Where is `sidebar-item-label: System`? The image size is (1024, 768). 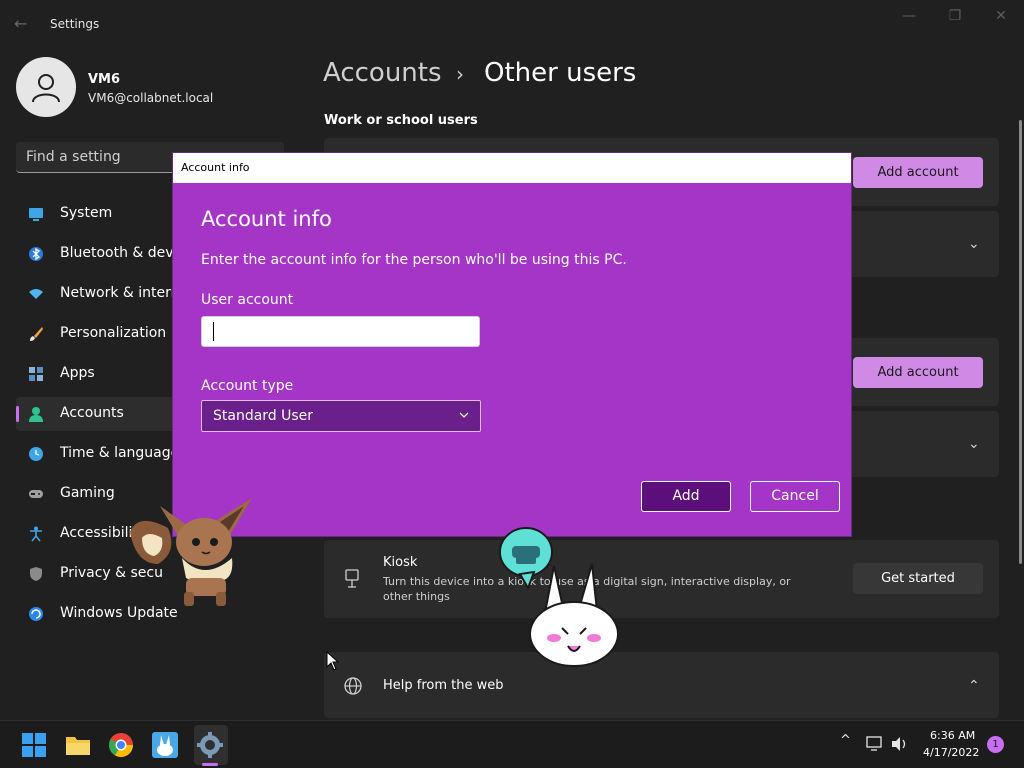
sidebar-item-label: System is located at coordinates (86, 213).